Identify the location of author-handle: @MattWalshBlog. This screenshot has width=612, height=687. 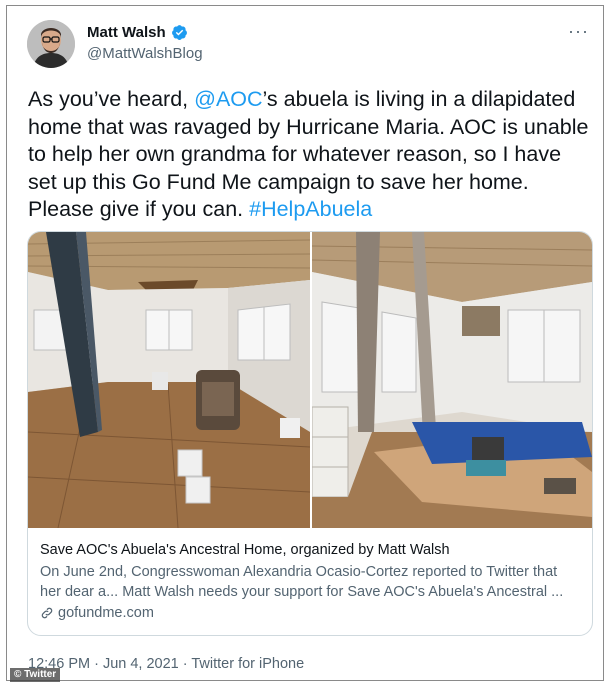
(145, 53).